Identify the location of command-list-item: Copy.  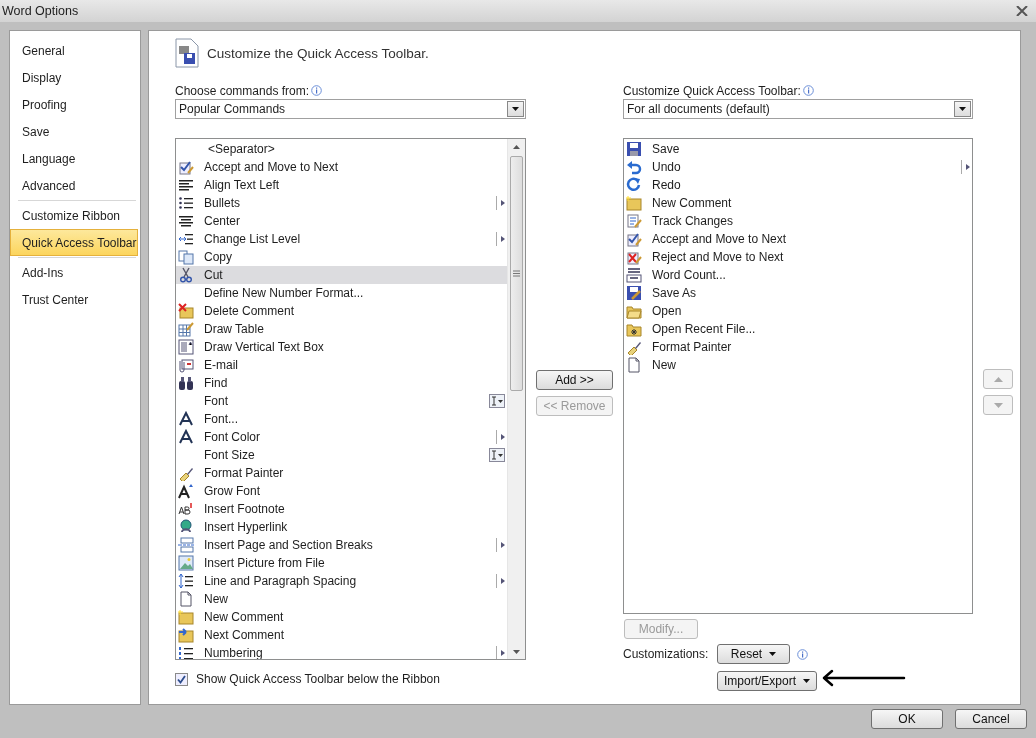
(341, 257).